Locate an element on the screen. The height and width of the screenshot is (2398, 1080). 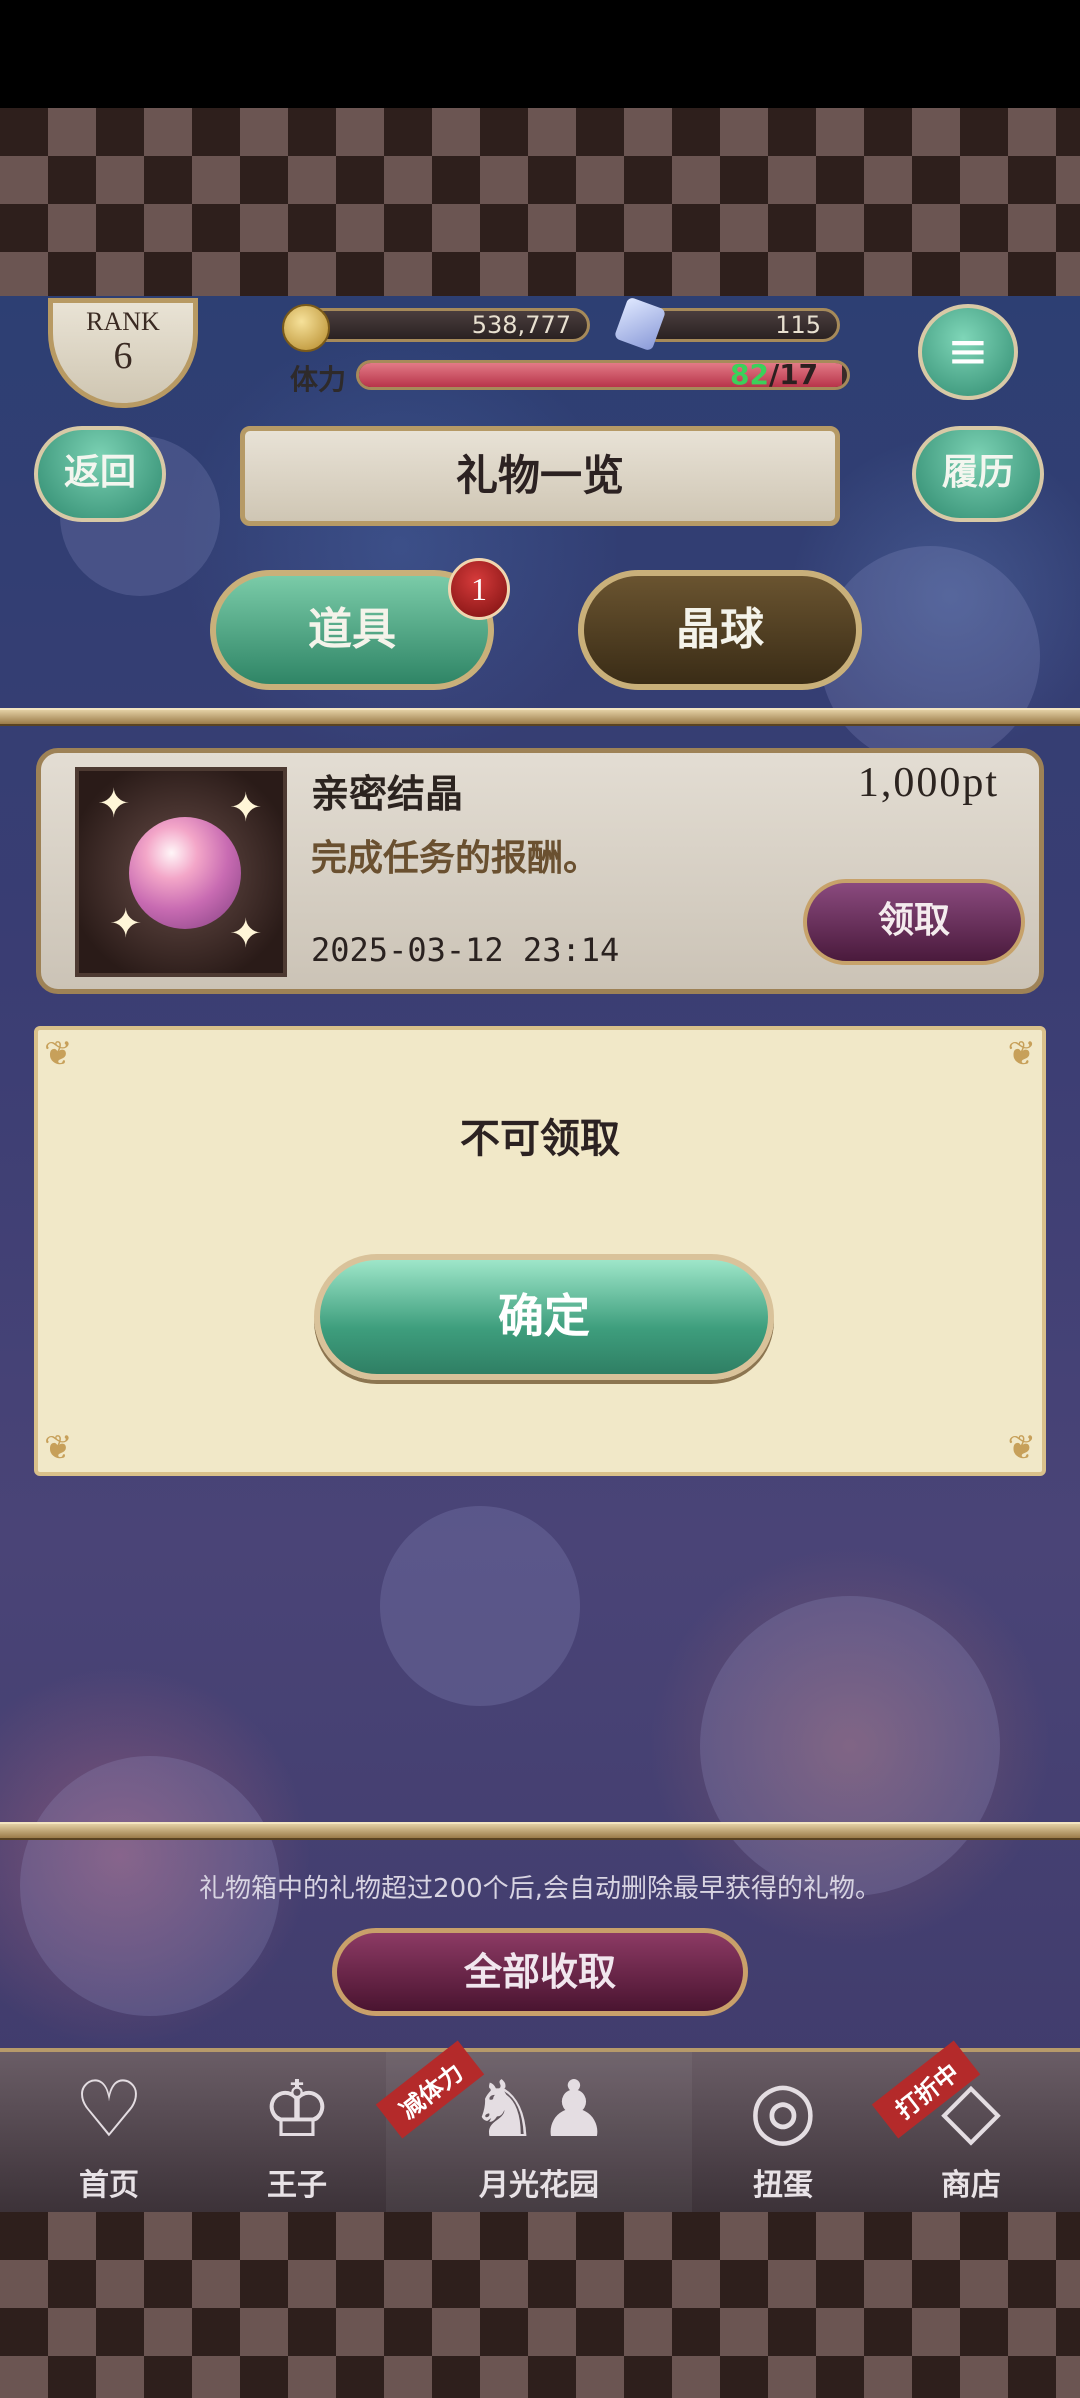
rank-badge: RANK 6 is located at coordinates (123, 353).